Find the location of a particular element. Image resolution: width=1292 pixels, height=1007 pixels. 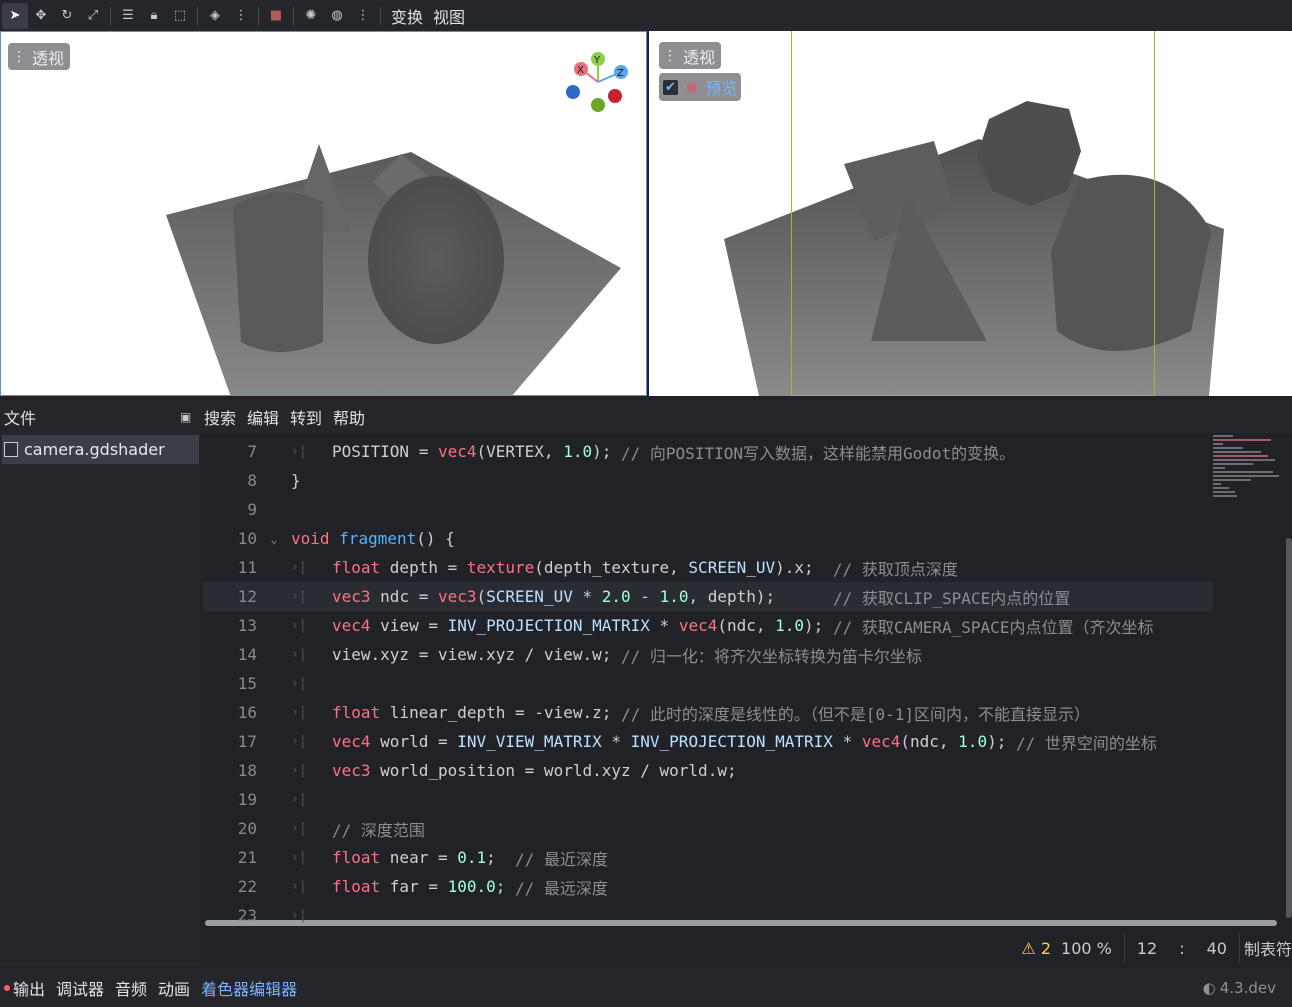

camera-preview-toggle: ✔ ■ 预览 is located at coordinates (700, 87).